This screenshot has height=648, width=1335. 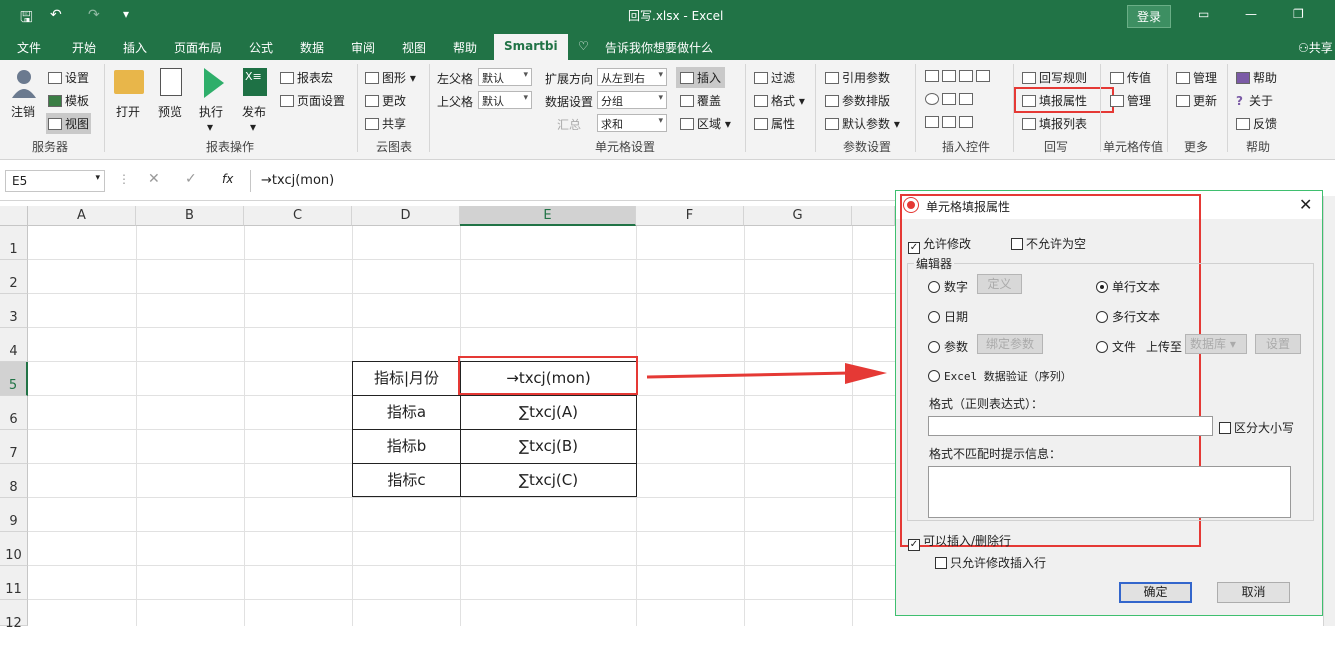 What do you see at coordinates (1109, 492) in the screenshot?
I see `mismatch-tip-textarea` at bounding box center [1109, 492].